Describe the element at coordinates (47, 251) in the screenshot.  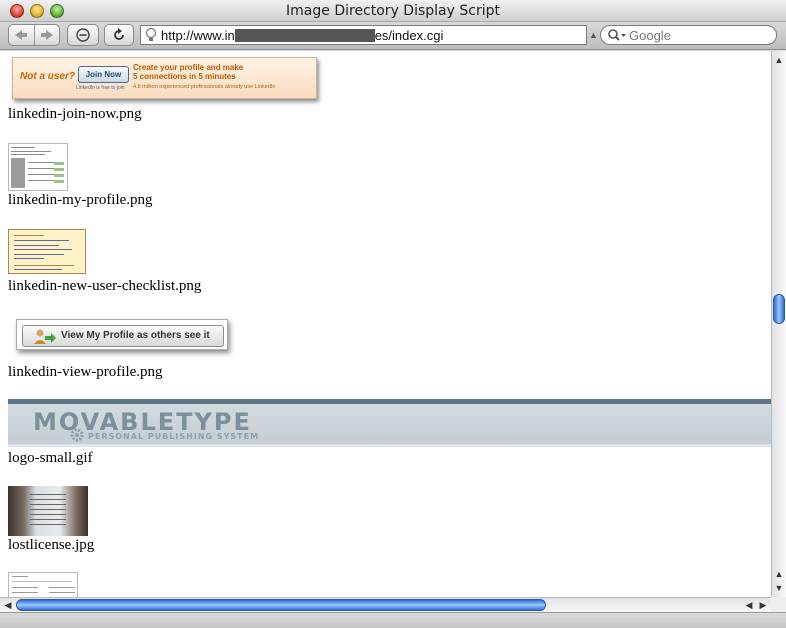
I see `linkedin-checklist-image` at that location.